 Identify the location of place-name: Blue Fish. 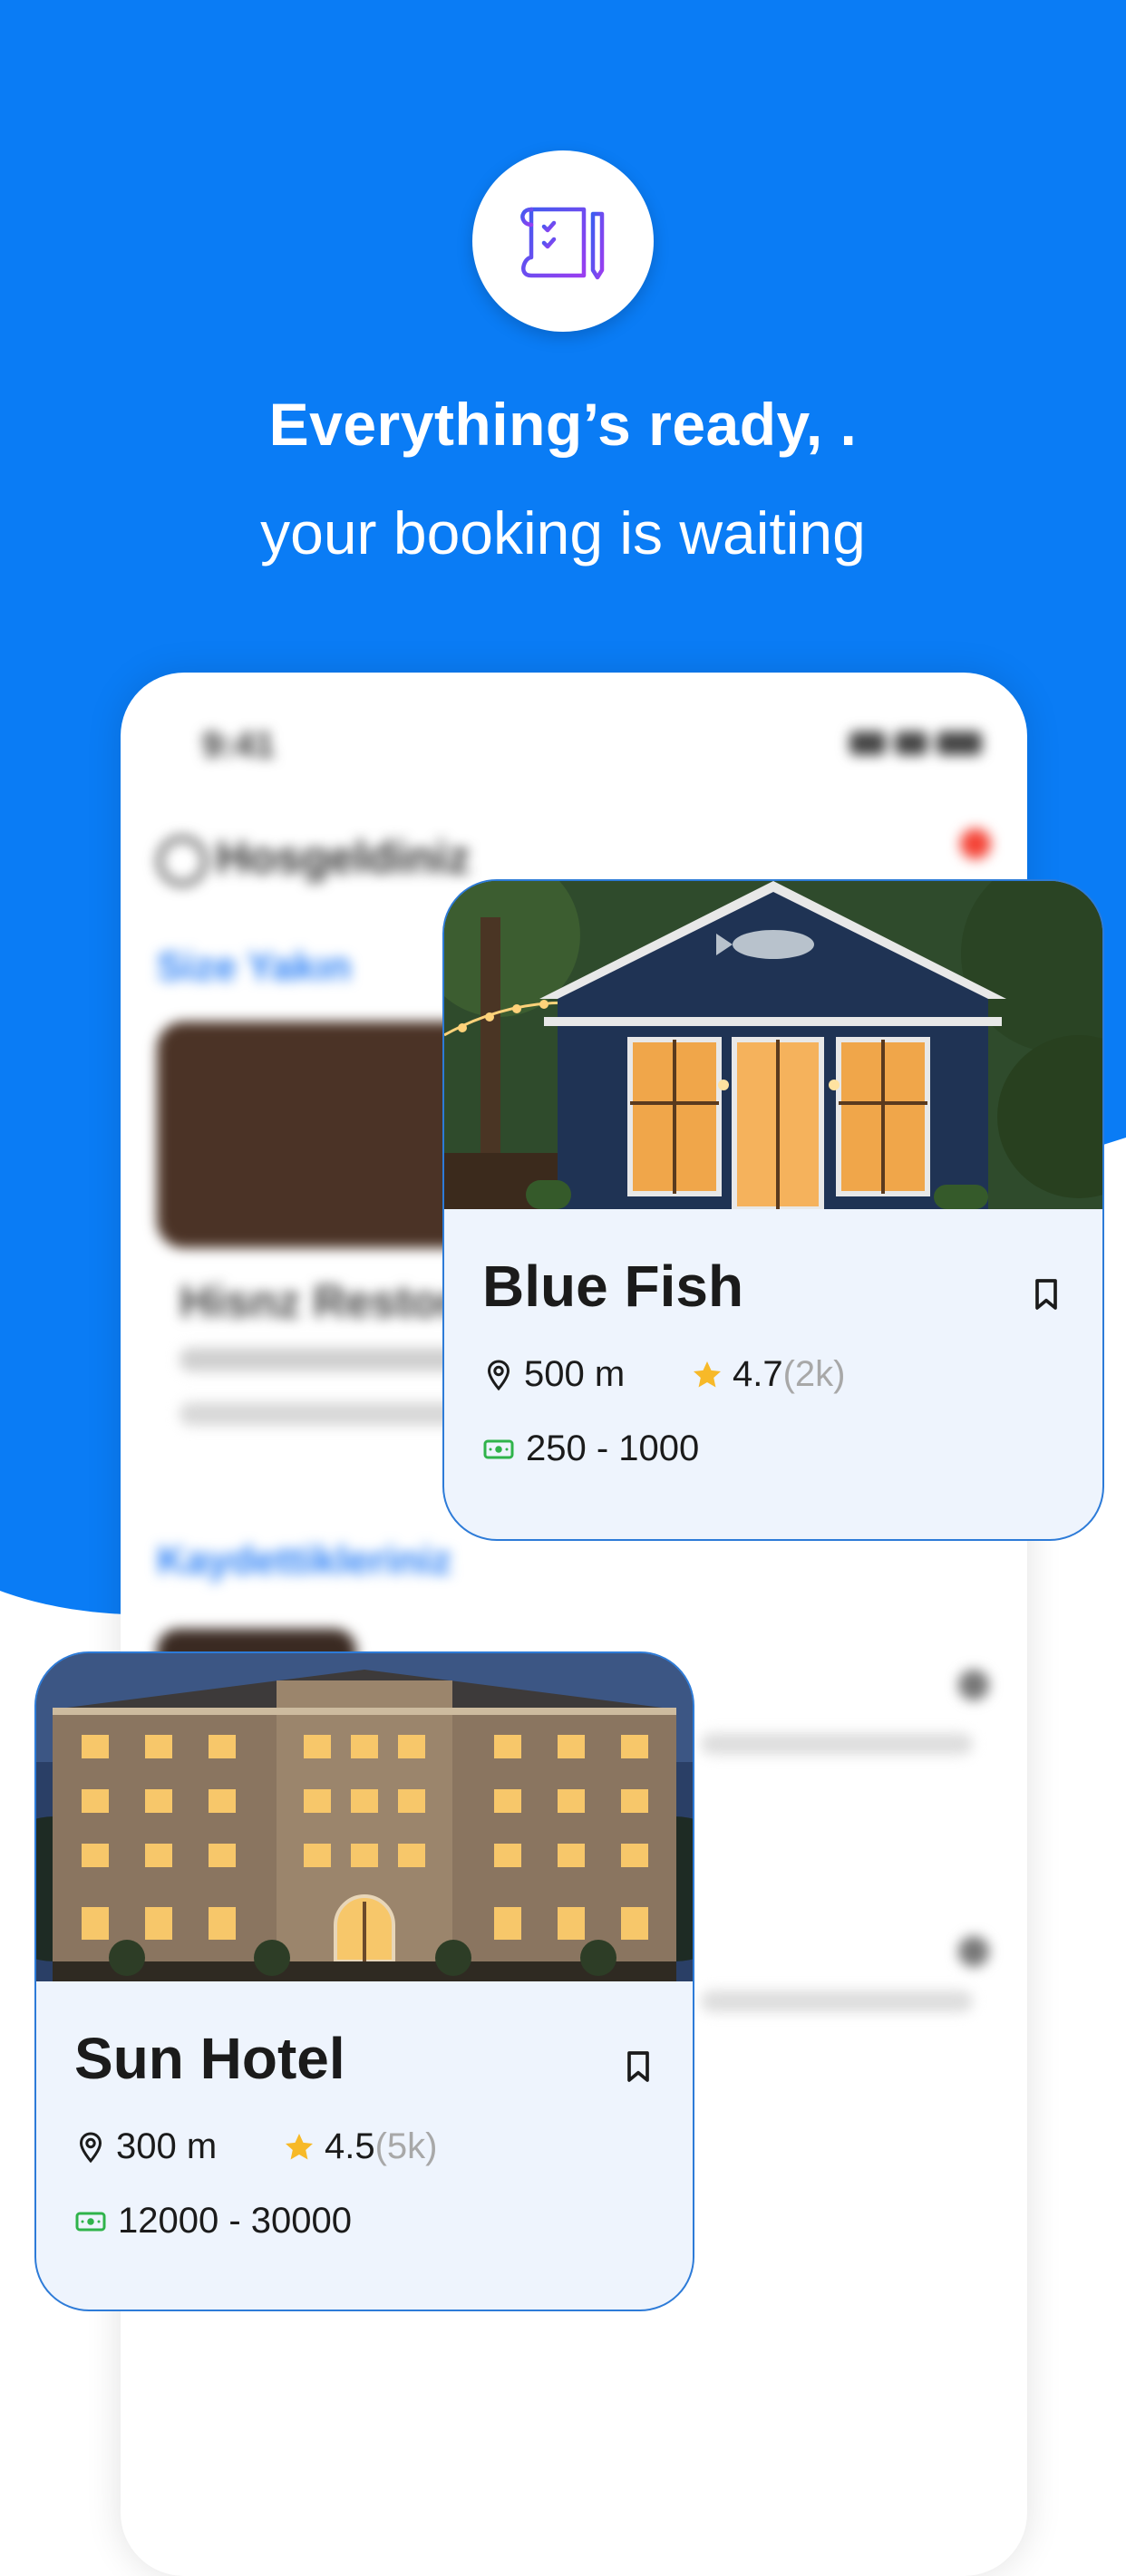
(613, 1286).